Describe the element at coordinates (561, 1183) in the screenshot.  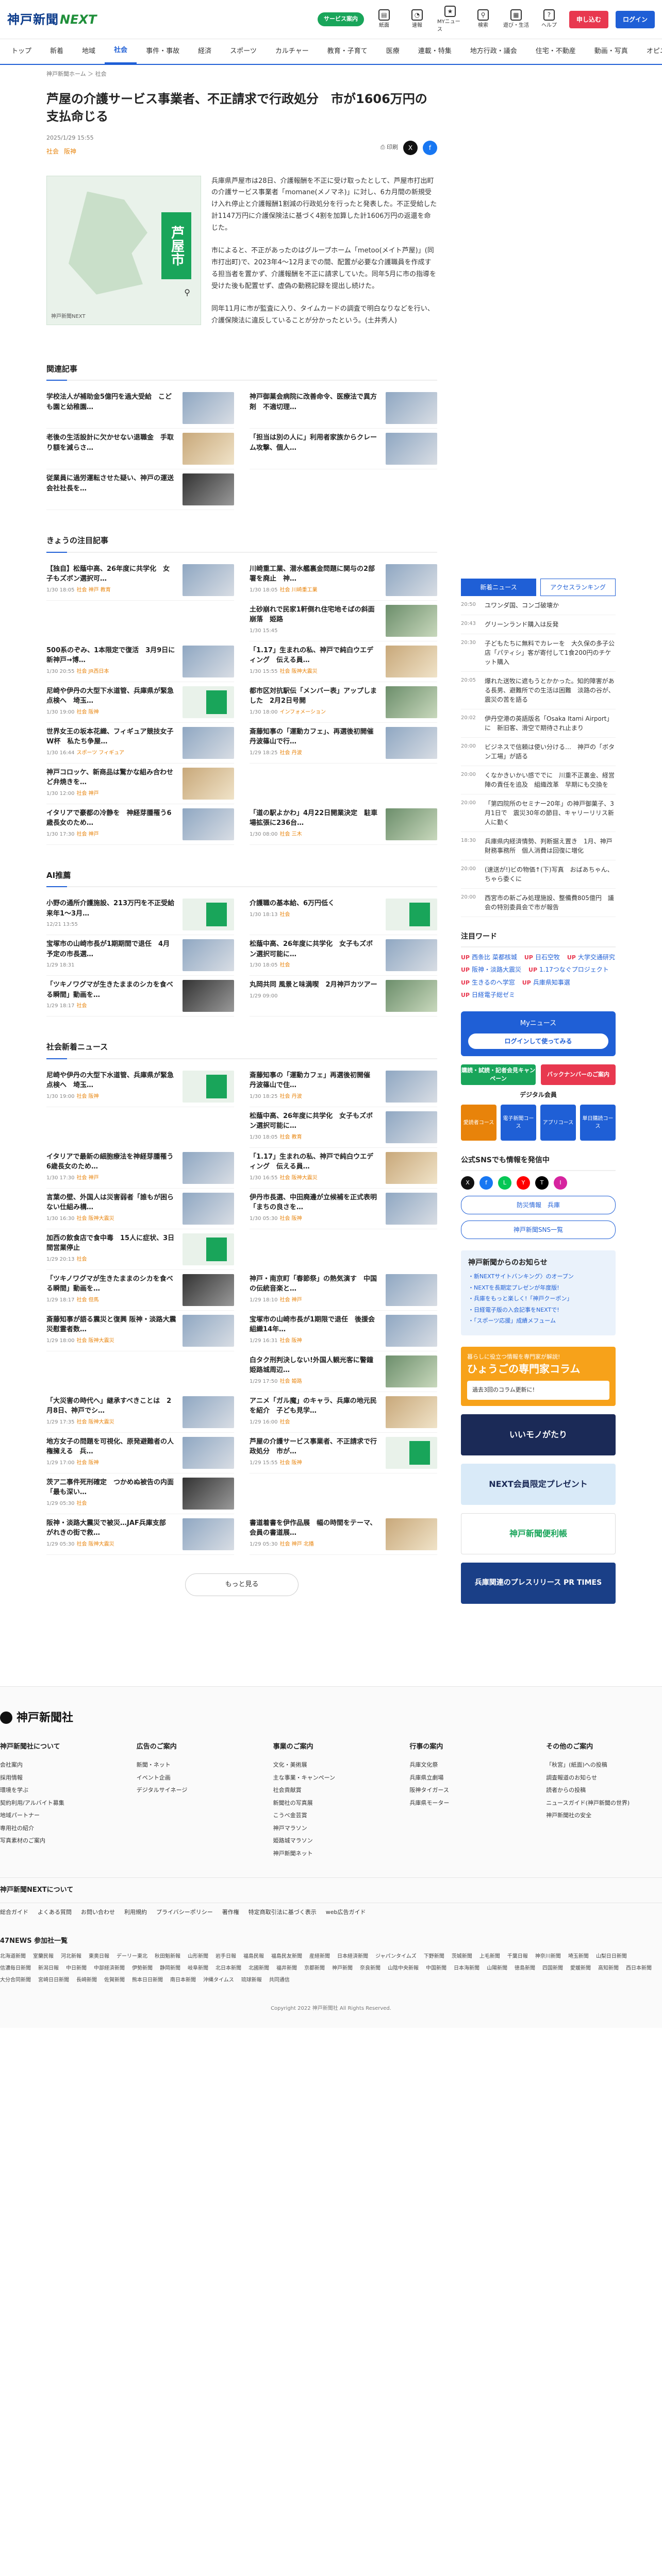
I see `instagram-icon: I` at that location.